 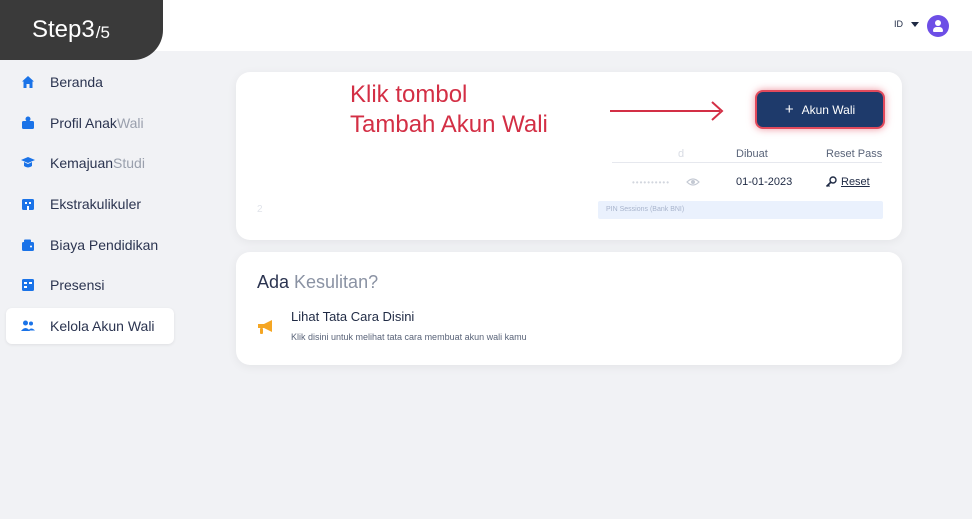 I want to click on sidebar-item-label: Kelola Akun Wali, so click(x=102, y=326).